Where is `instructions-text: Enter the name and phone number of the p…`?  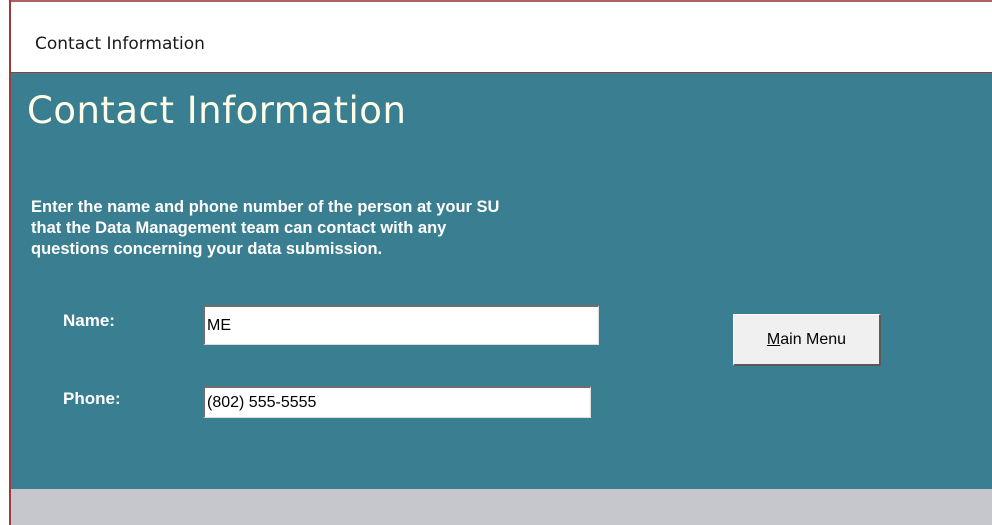
instructions-text: Enter the name and phone number of the p… is located at coordinates (381, 228).